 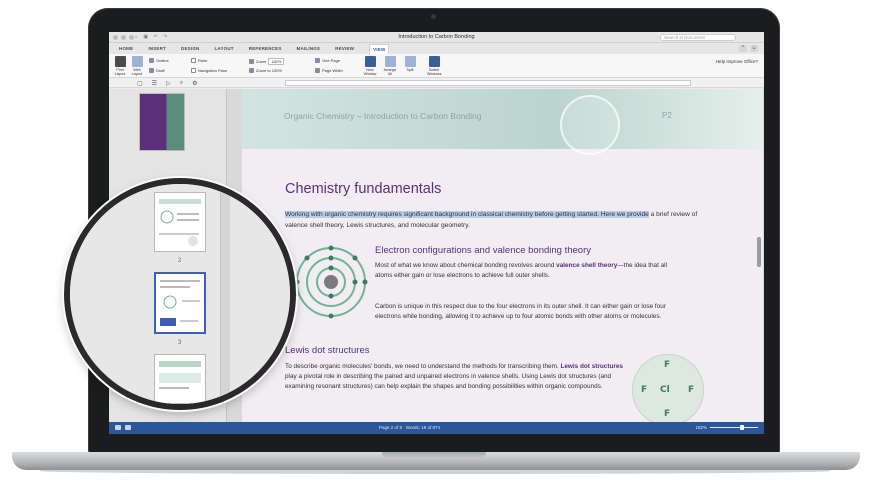 What do you see at coordinates (488, 83) in the screenshot?
I see `horizontal-ruler` at bounding box center [488, 83].